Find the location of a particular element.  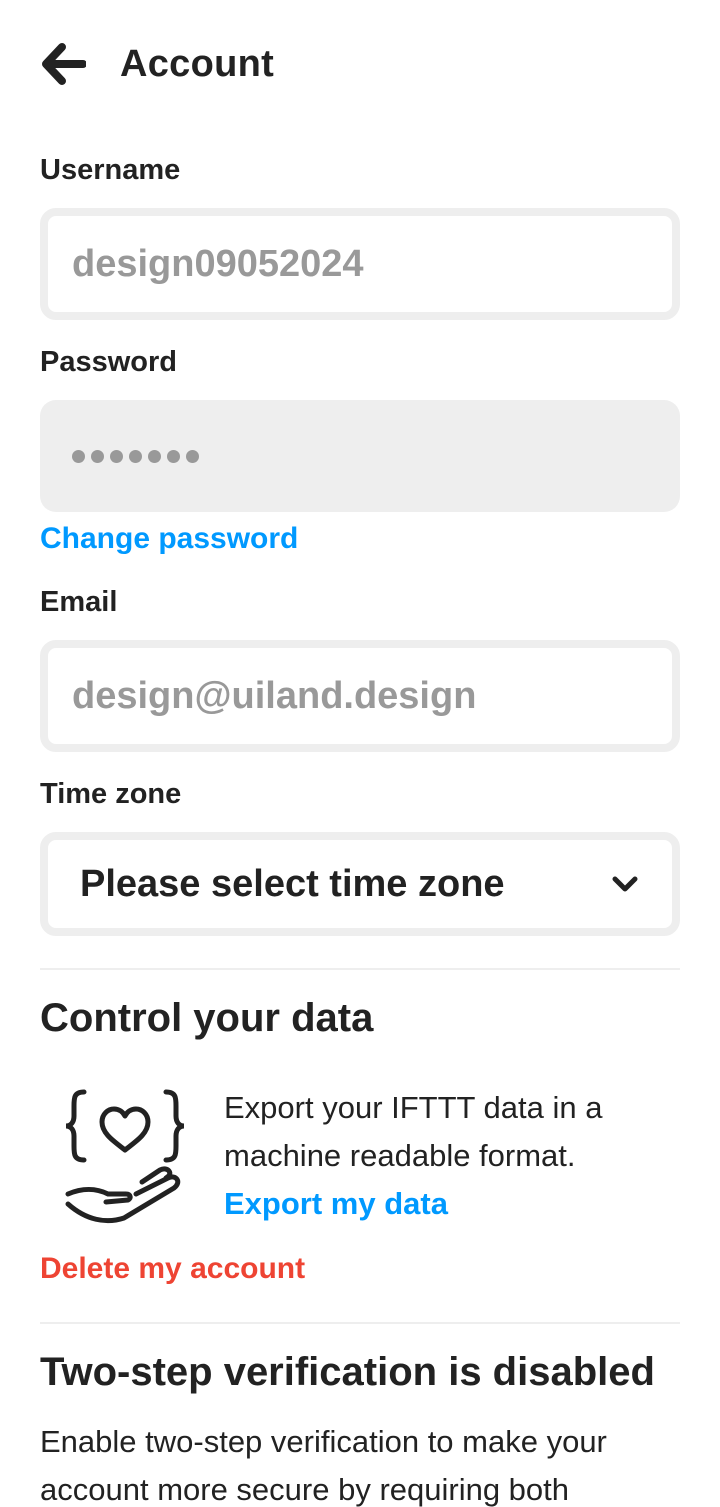

arrow-left-icon is located at coordinates (64, 64).